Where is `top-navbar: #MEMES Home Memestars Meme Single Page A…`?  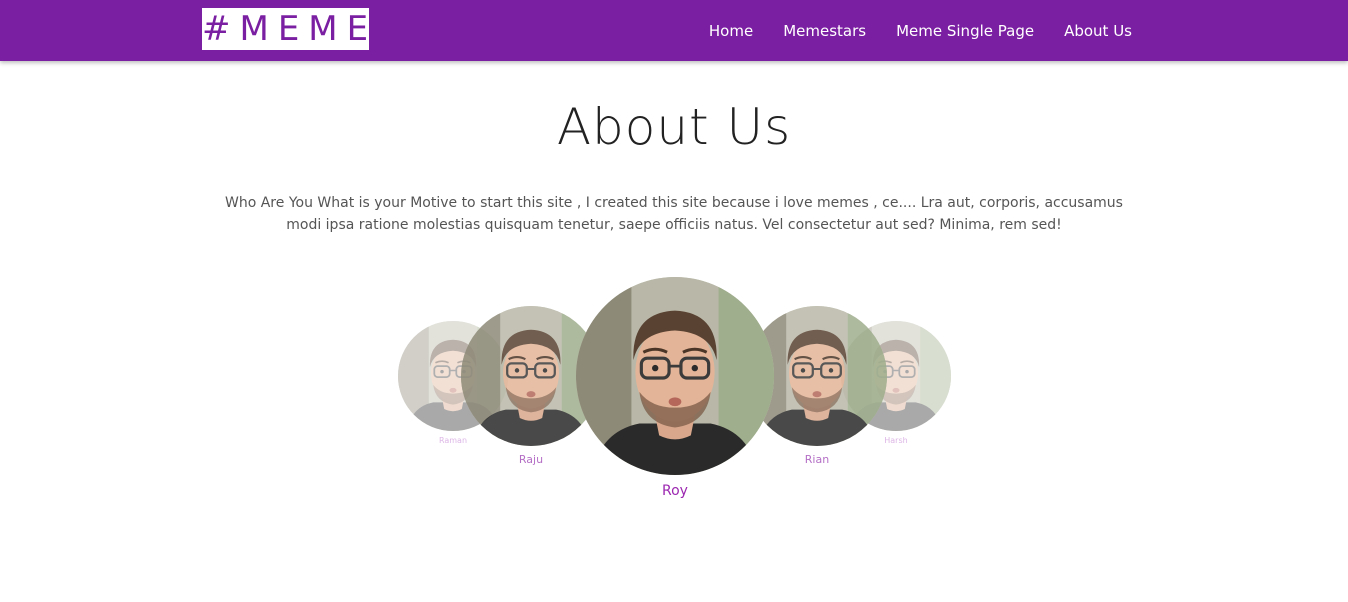
top-navbar: #MEMES Home Memestars Meme Single Page A… is located at coordinates (674, 30).